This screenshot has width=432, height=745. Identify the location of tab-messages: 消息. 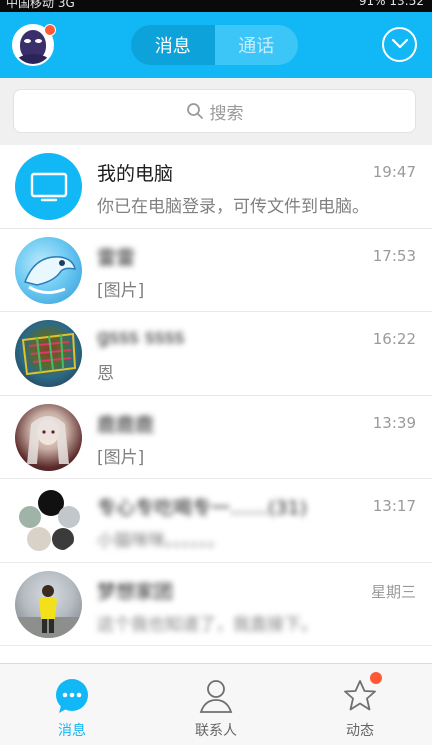
(173, 45).